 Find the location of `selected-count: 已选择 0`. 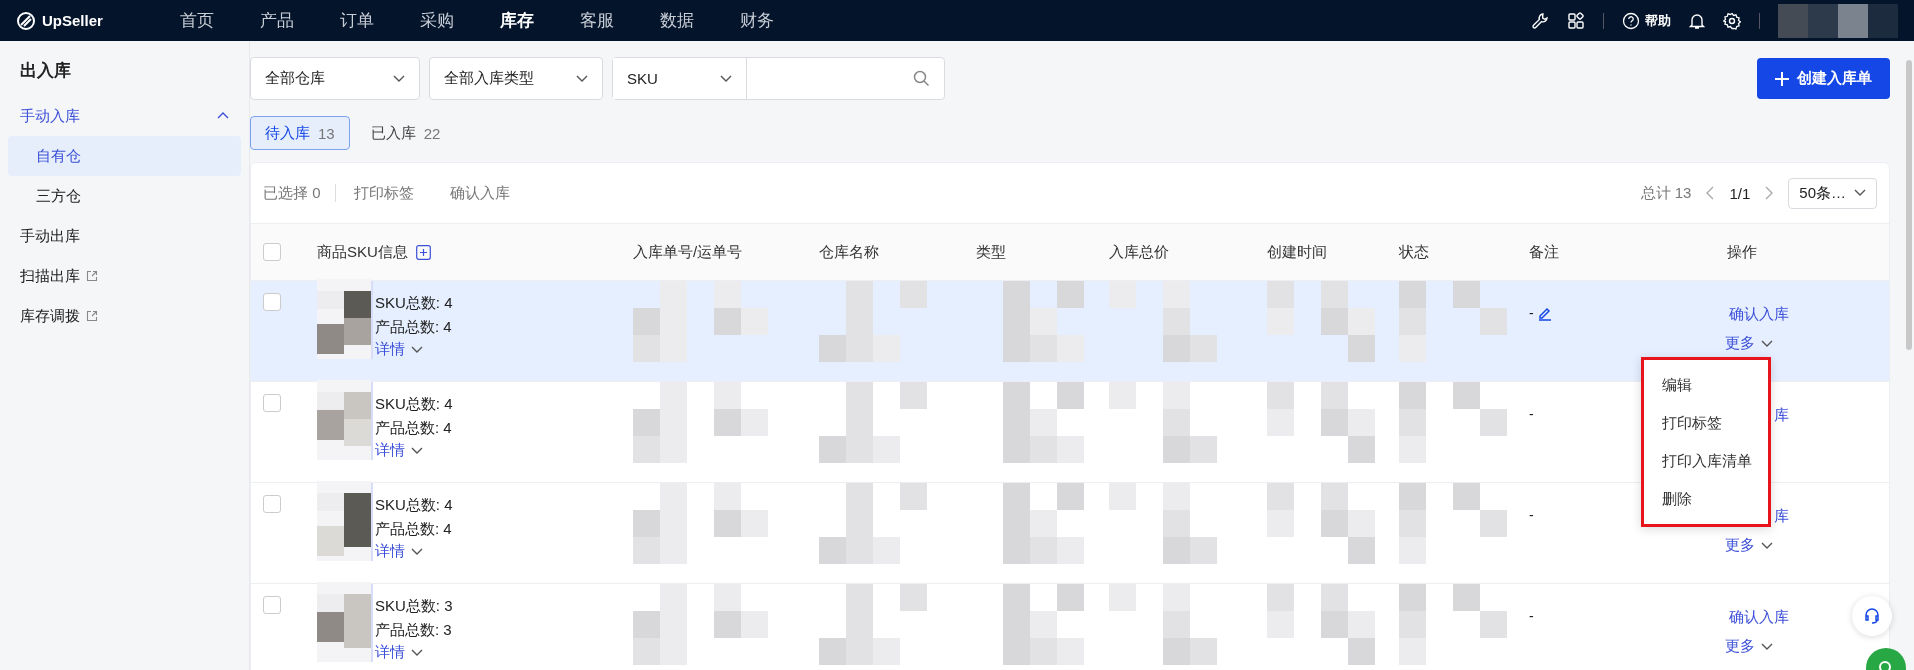

selected-count: 已选择 0 is located at coordinates (292, 193).